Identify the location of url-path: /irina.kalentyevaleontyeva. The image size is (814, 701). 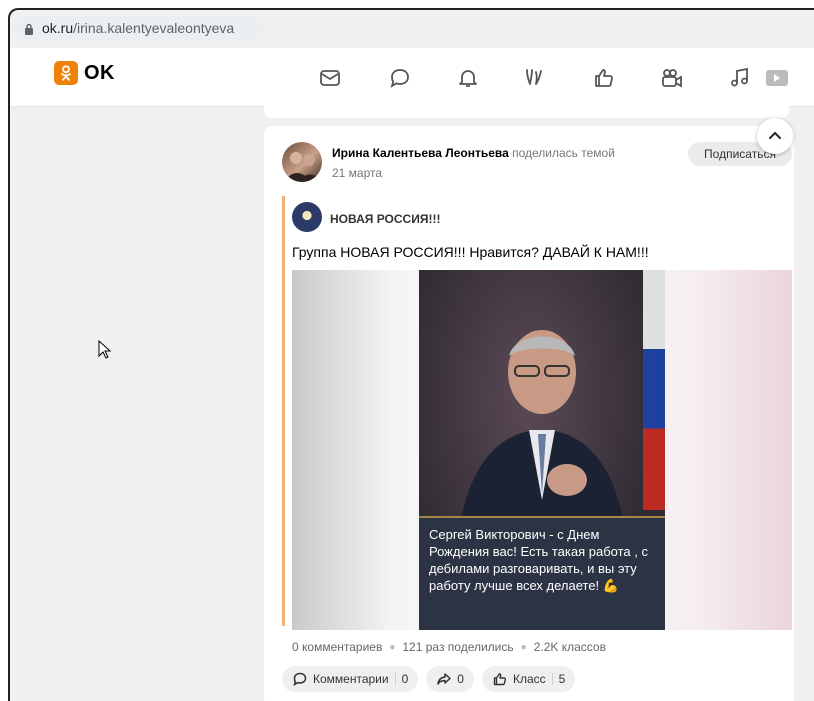
(154, 28).